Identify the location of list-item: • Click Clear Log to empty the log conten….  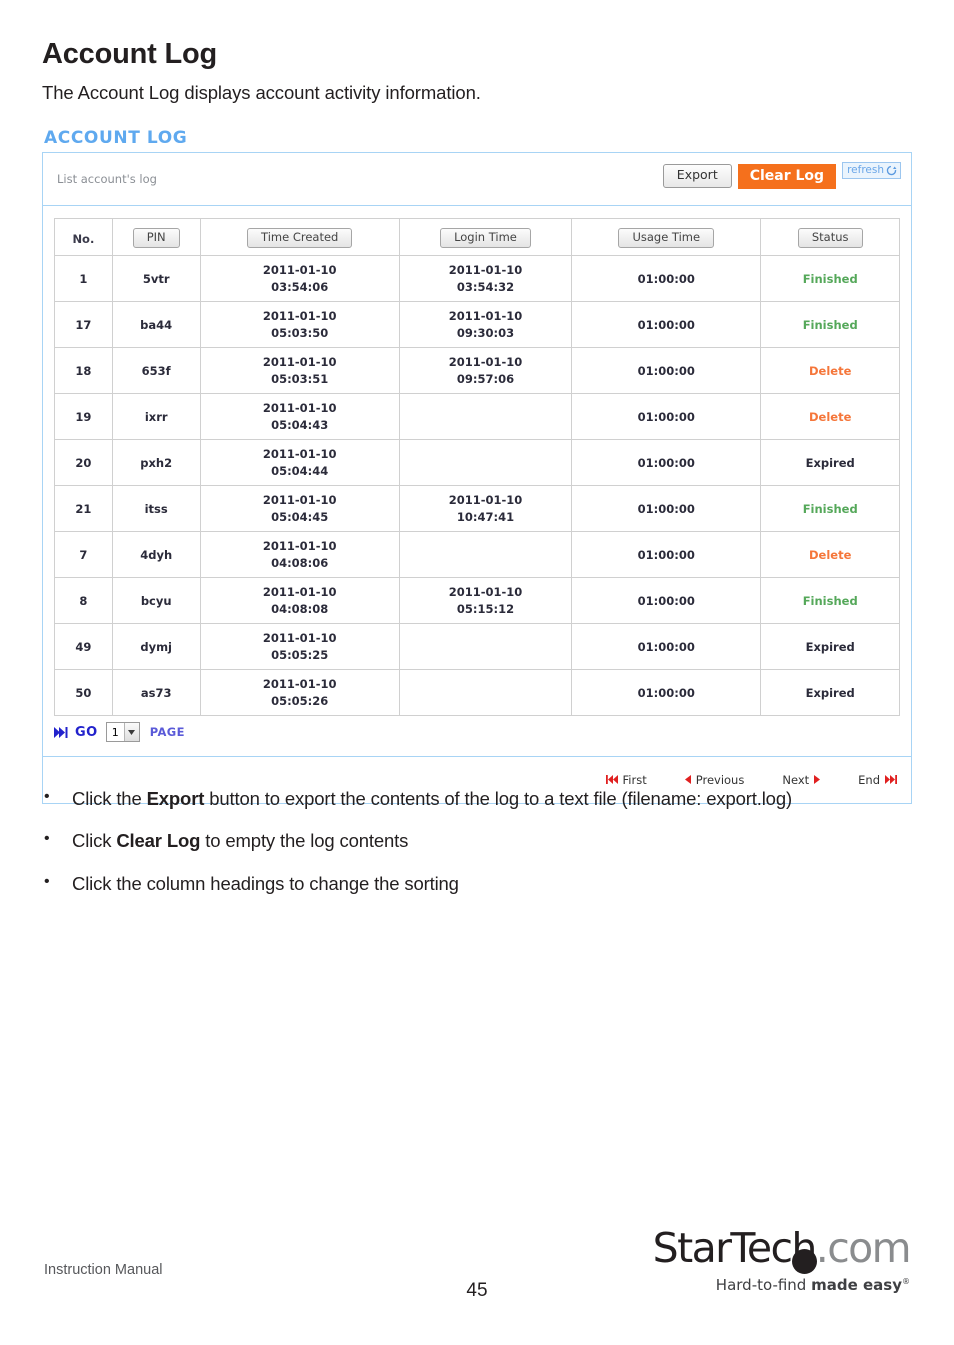
(469, 841).